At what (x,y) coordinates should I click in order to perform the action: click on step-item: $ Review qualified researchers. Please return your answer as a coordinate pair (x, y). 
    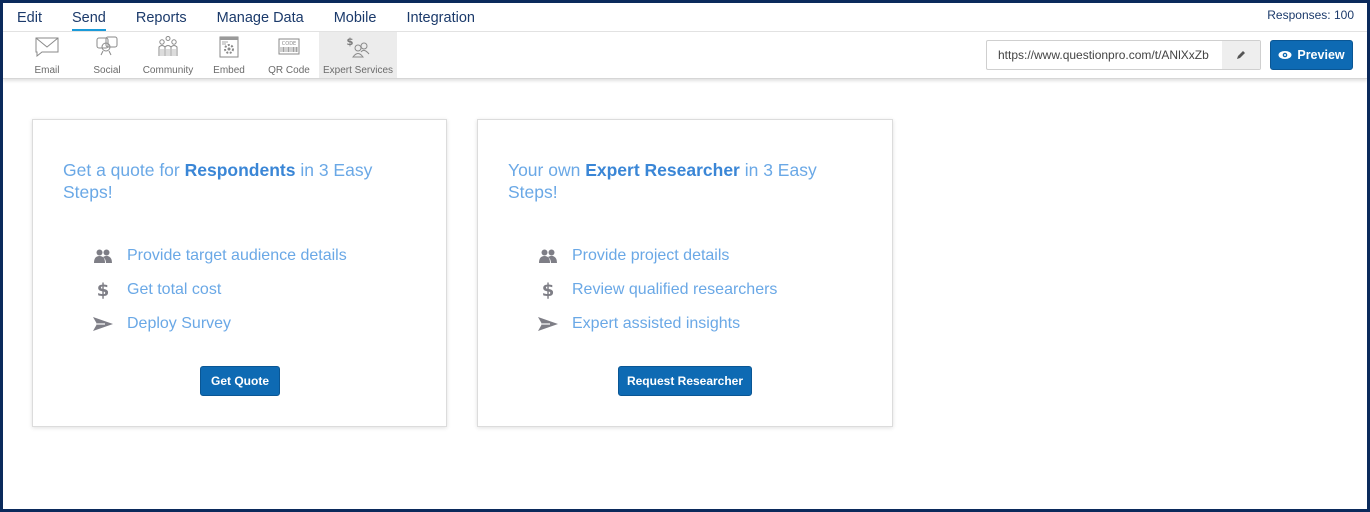
    Looking at the image, I should click on (657, 290).